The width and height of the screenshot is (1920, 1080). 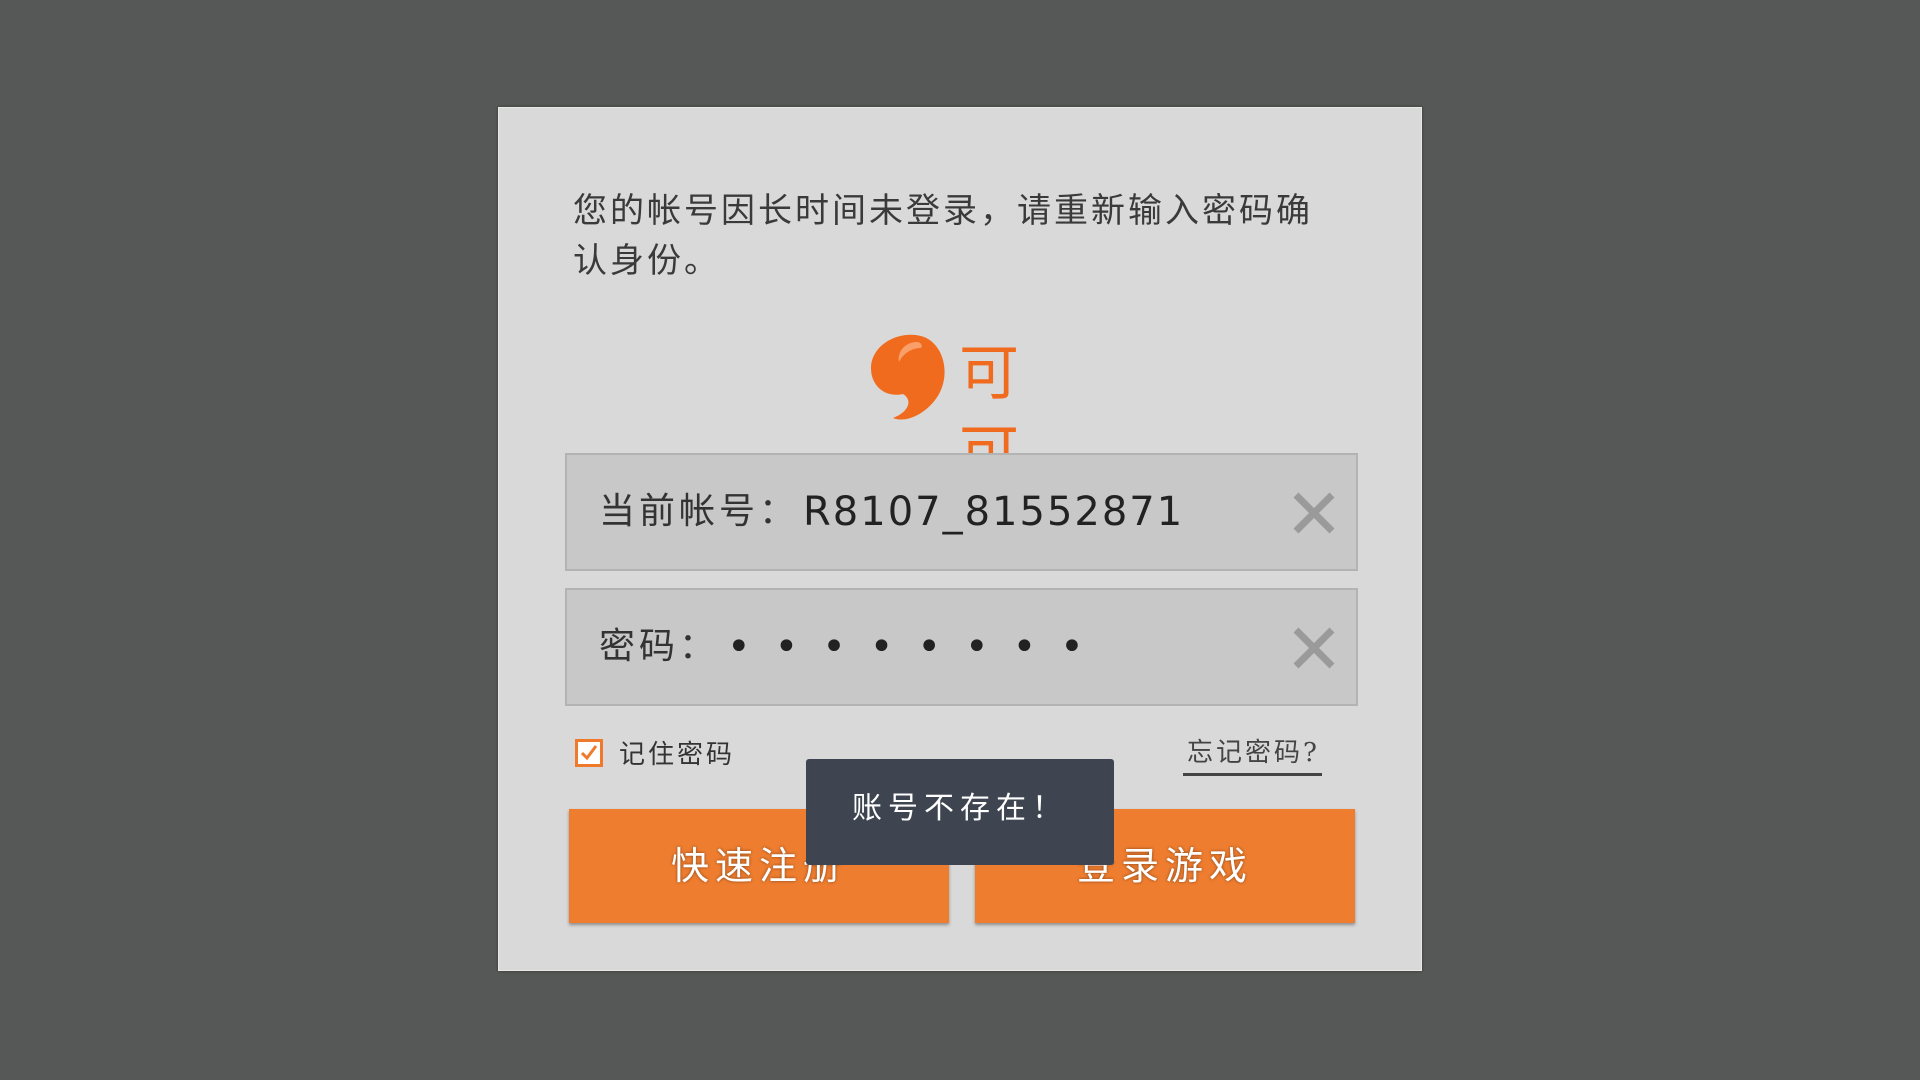 I want to click on account-value: R8107_81552871, so click(x=993, y=512).